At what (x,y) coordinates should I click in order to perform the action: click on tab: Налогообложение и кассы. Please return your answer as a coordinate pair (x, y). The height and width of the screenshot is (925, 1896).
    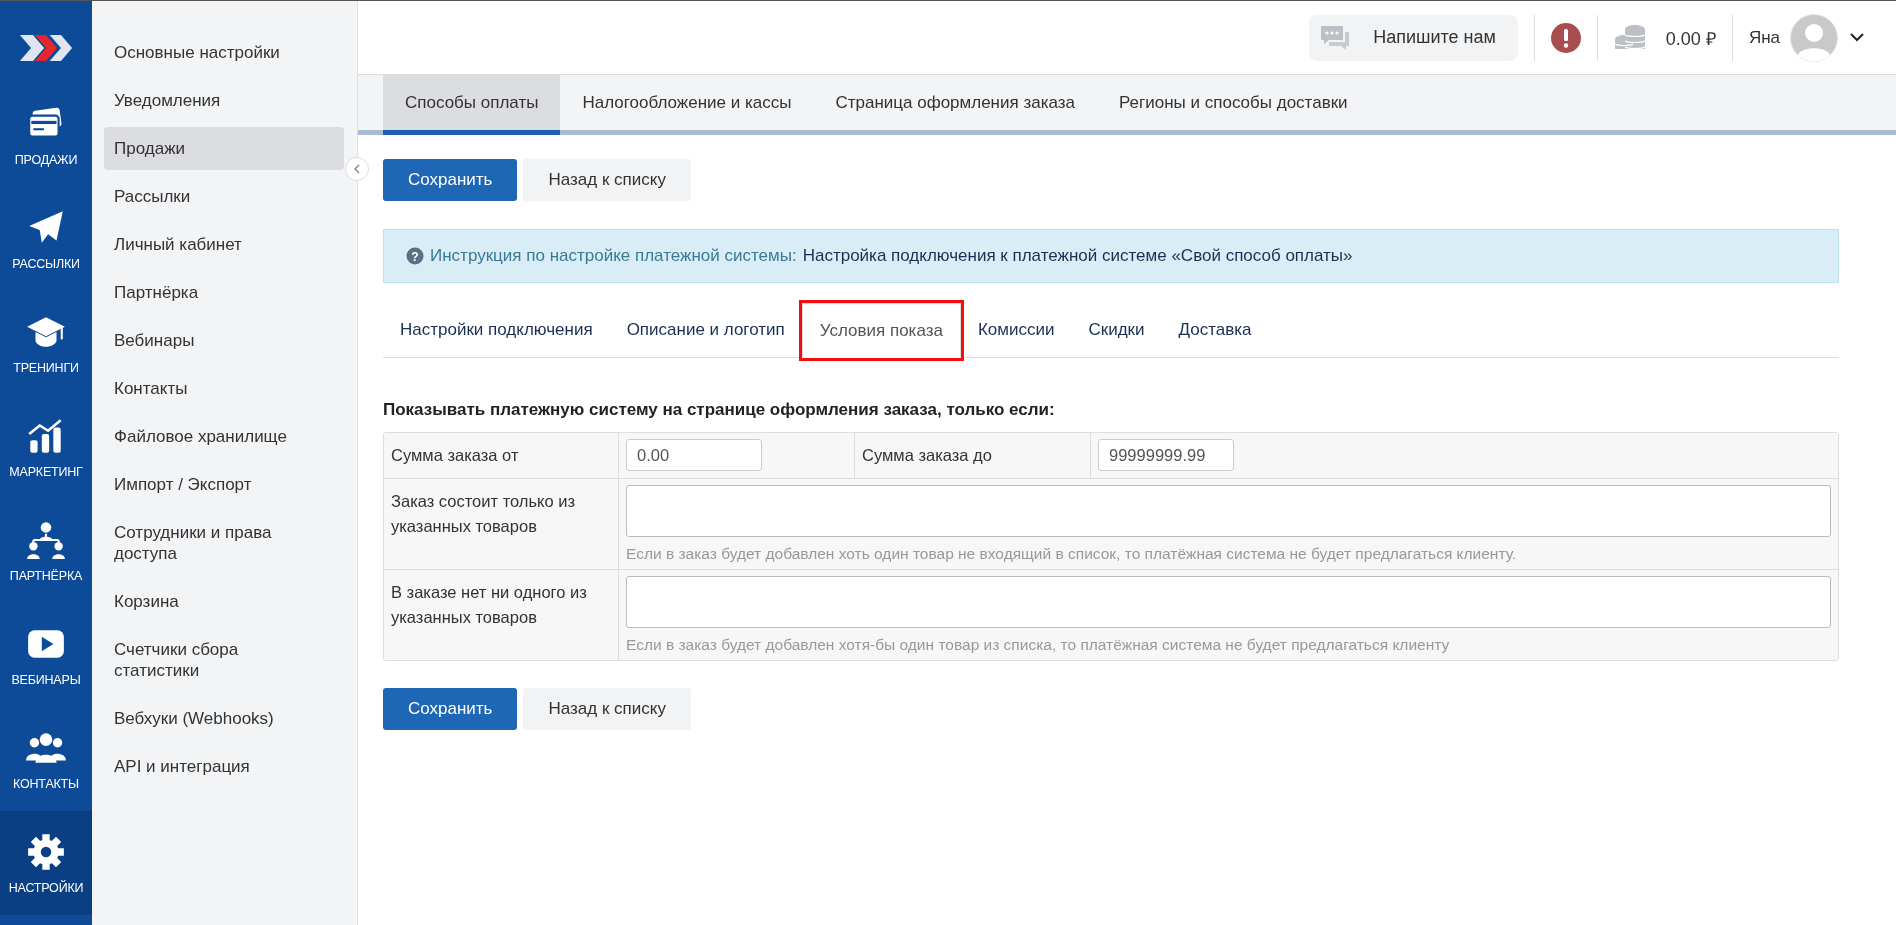
    Looking at the image, I should click on (687, 105).